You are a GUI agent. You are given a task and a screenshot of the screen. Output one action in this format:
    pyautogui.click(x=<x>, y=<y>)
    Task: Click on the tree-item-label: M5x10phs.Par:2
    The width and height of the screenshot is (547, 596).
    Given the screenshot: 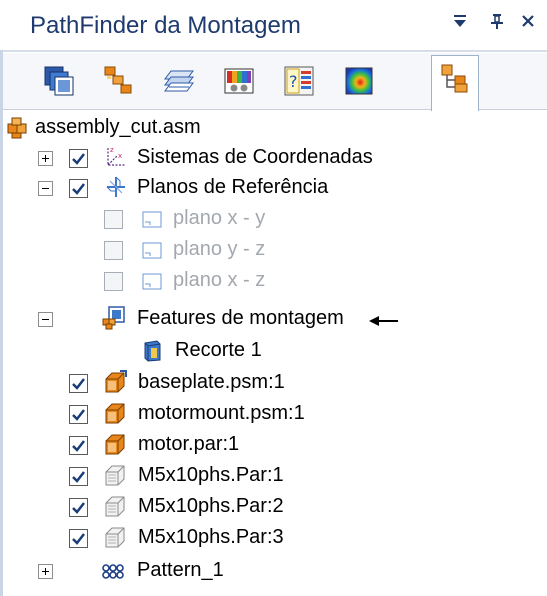 What is the action you would take?
    pyautogui.click(x=211, y=506)
    